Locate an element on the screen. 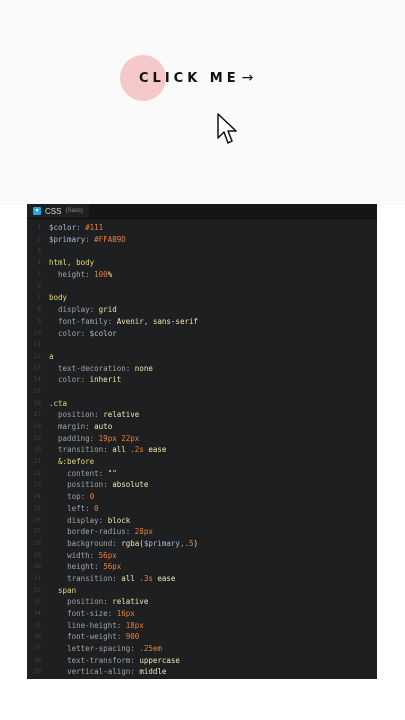  code-line: 36 font-weight: 900 is located at coordinates (202, 637).